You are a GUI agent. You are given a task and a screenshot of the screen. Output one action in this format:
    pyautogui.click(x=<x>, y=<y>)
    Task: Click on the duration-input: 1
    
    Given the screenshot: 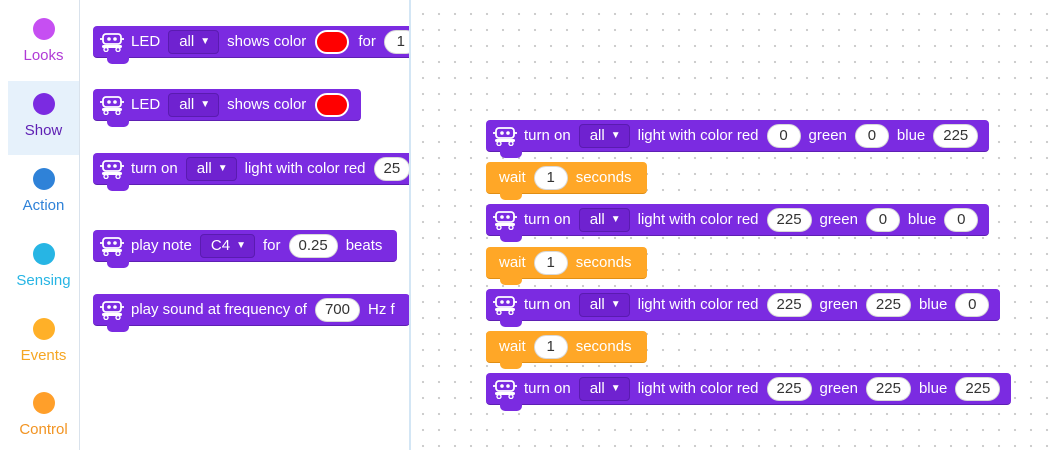 What is the action you would take?
    pyautogui.click(x=396, y=41)
    